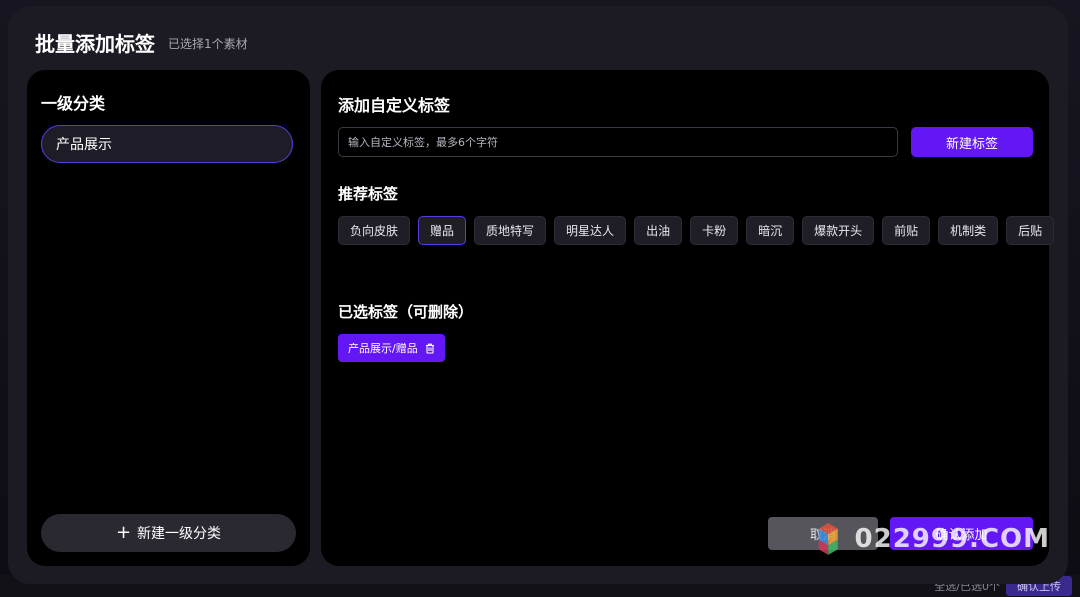 The image size is (1080, 597). What do you see at coordinates (394, 105) in the screenshot?
I see `custom-tag-title: 添加自定义标签` at bounding box center [394, 105].